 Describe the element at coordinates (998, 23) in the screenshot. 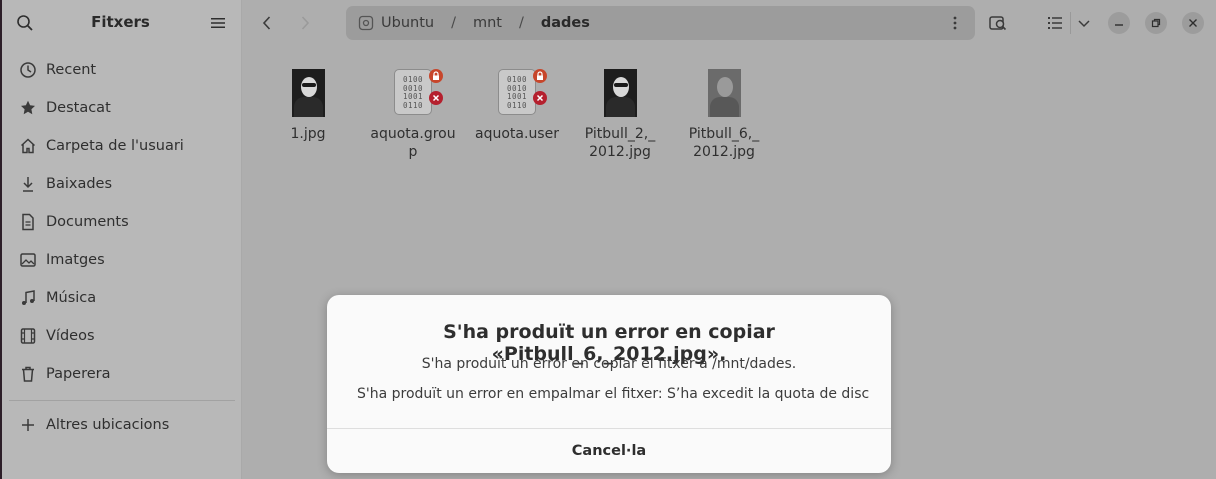

I see `search-files-icon` at that location.